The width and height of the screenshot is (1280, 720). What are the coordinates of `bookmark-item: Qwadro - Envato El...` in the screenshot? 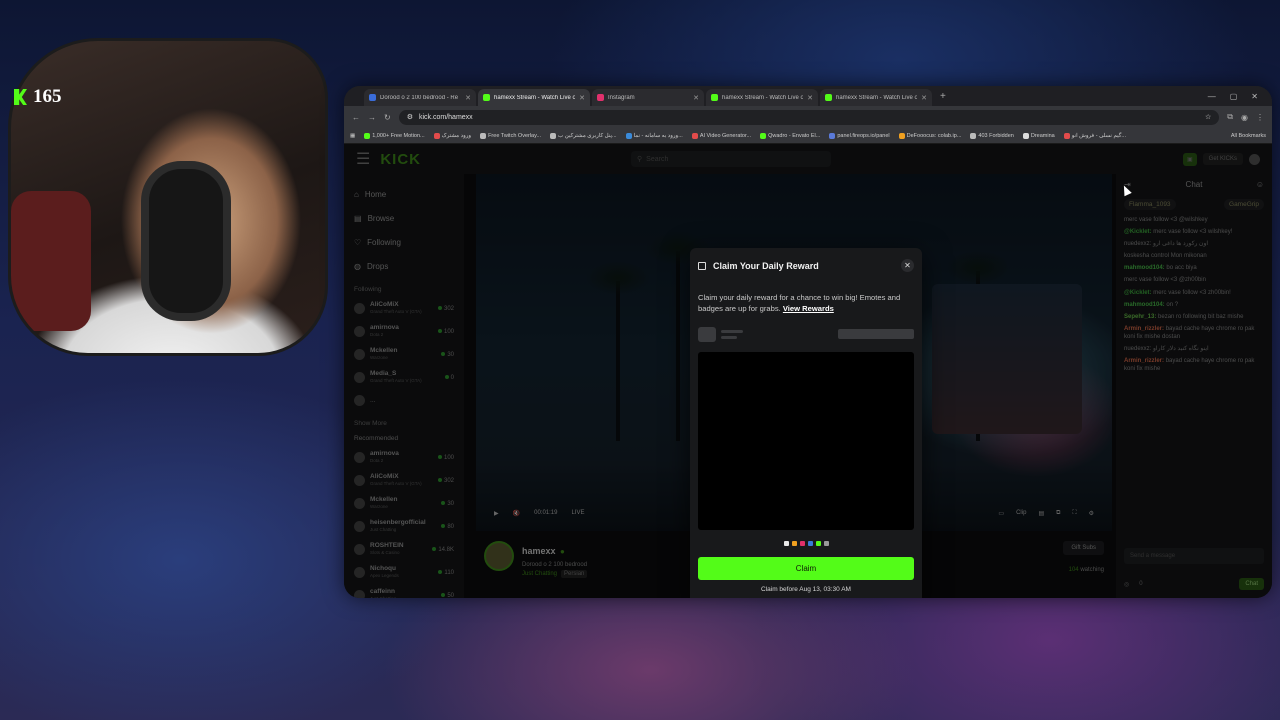 It's located at (790, 135).